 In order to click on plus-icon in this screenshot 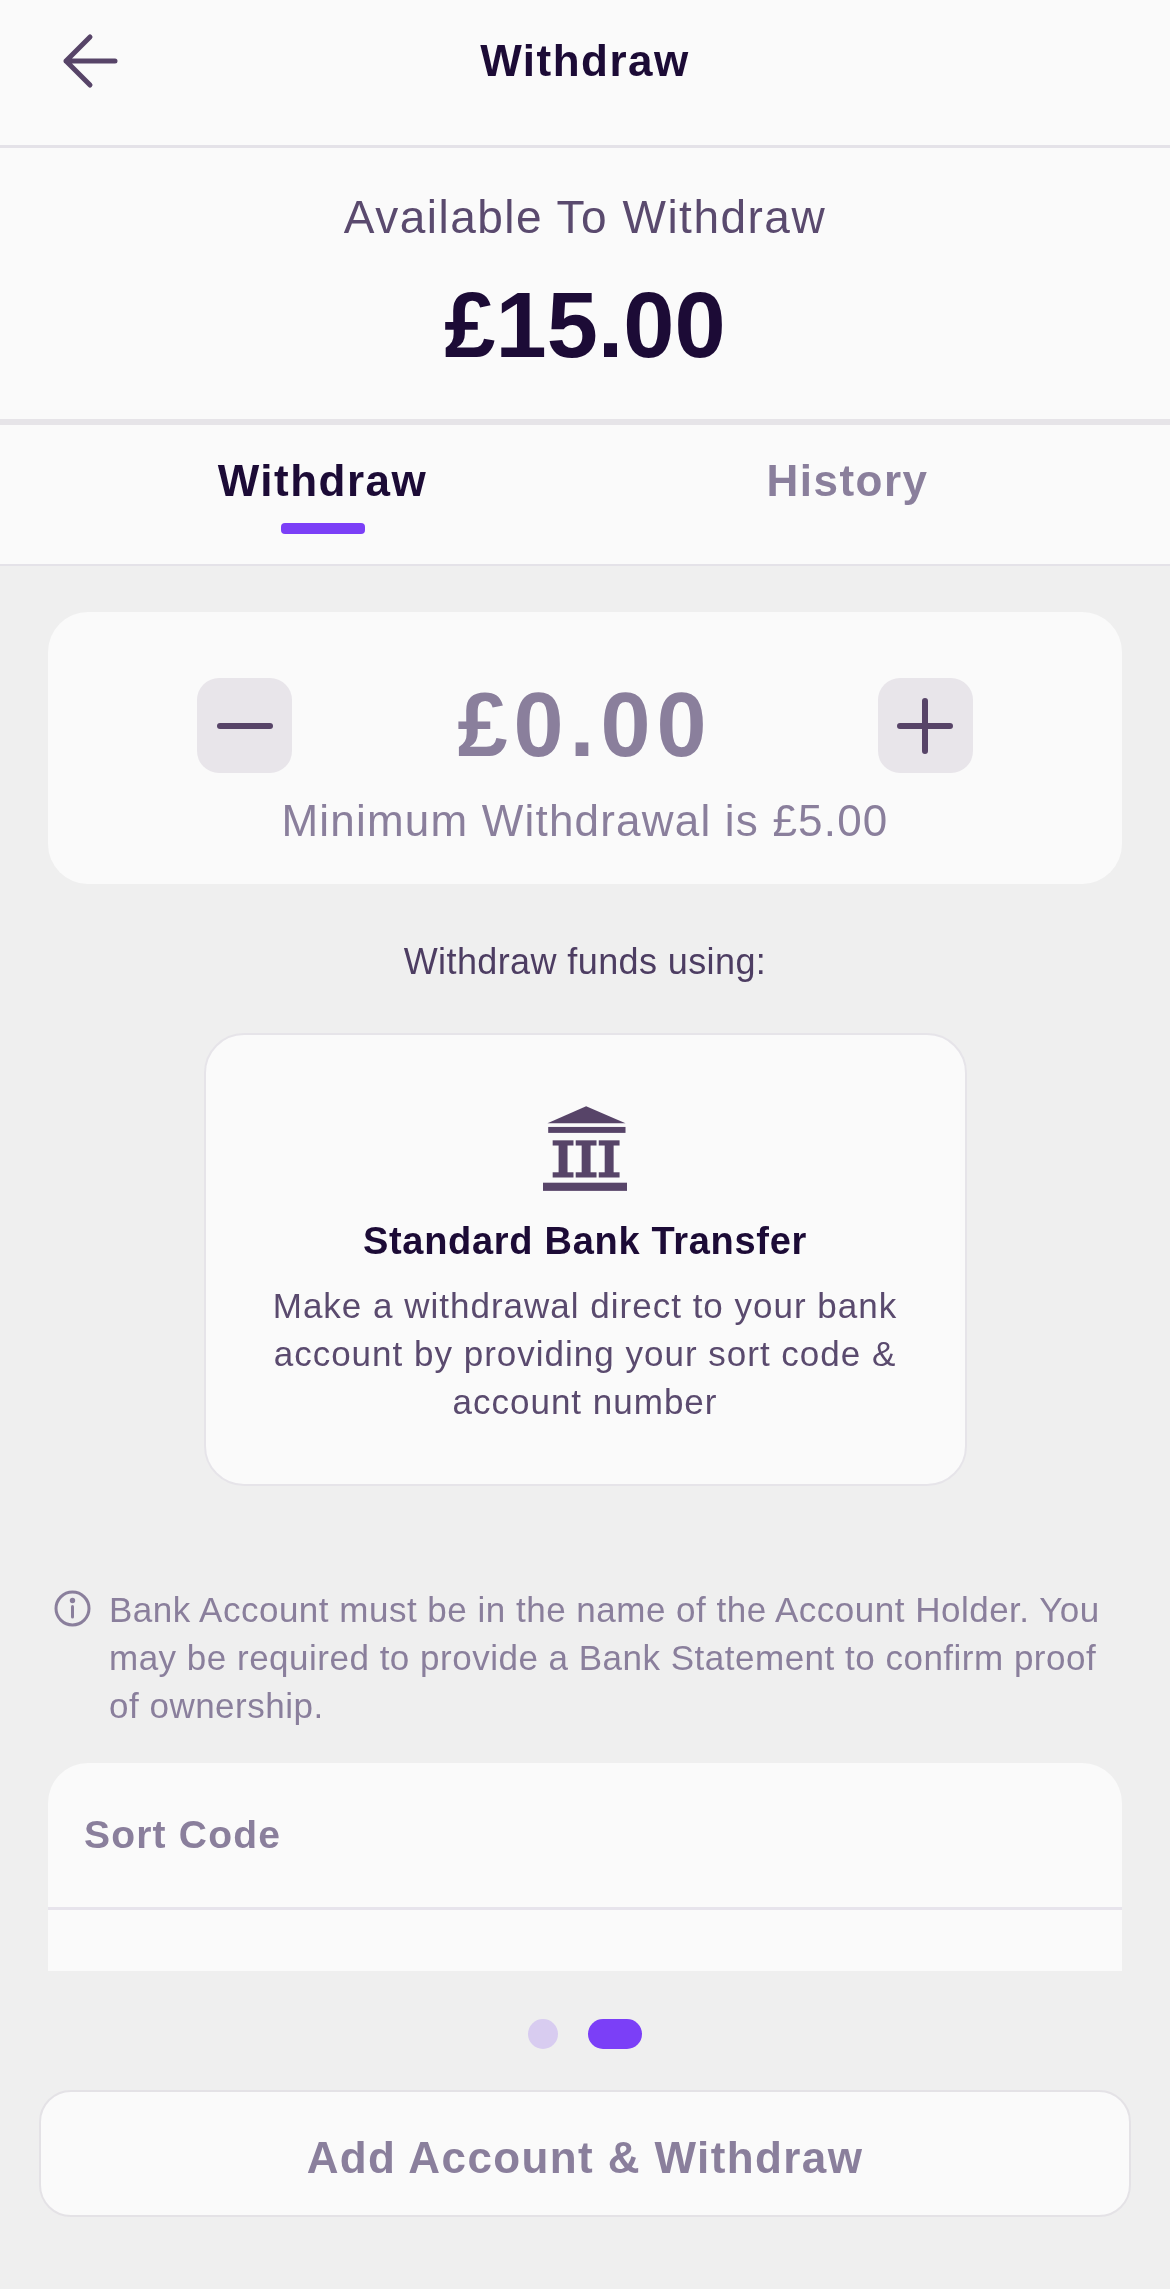, I will do `click(925, 725)`.